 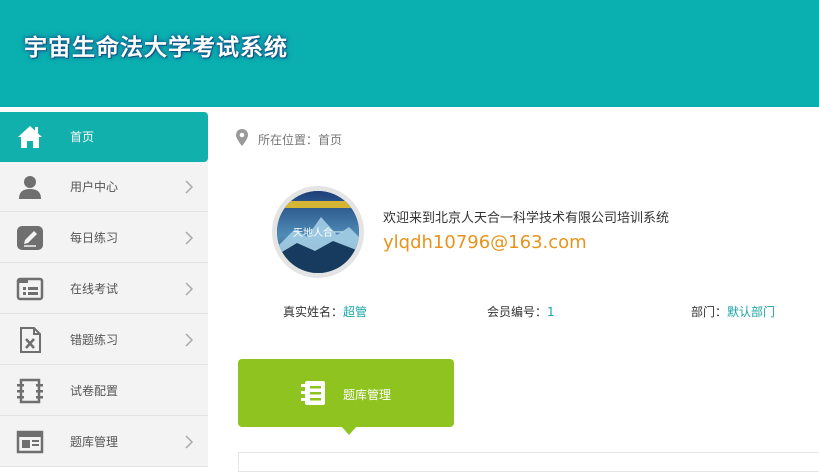 I want to click on avatar-caption: 天地人合一, so click(x=318, y=232).